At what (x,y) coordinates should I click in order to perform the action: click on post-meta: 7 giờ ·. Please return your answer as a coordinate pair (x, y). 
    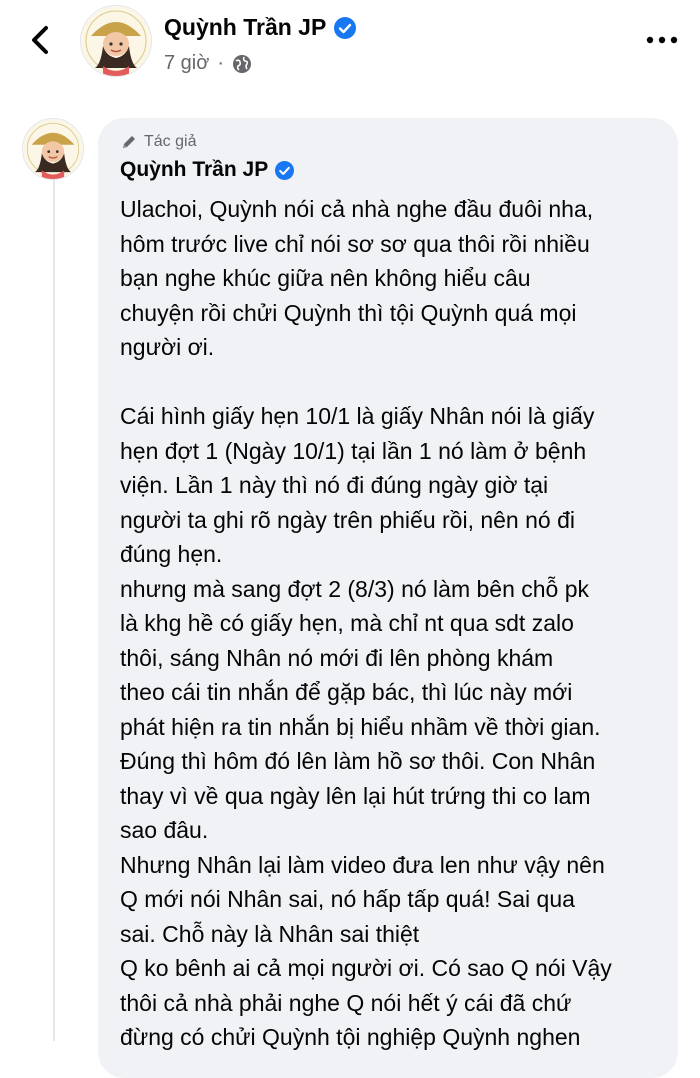
    Looking at the image, I should click on (208, 63).